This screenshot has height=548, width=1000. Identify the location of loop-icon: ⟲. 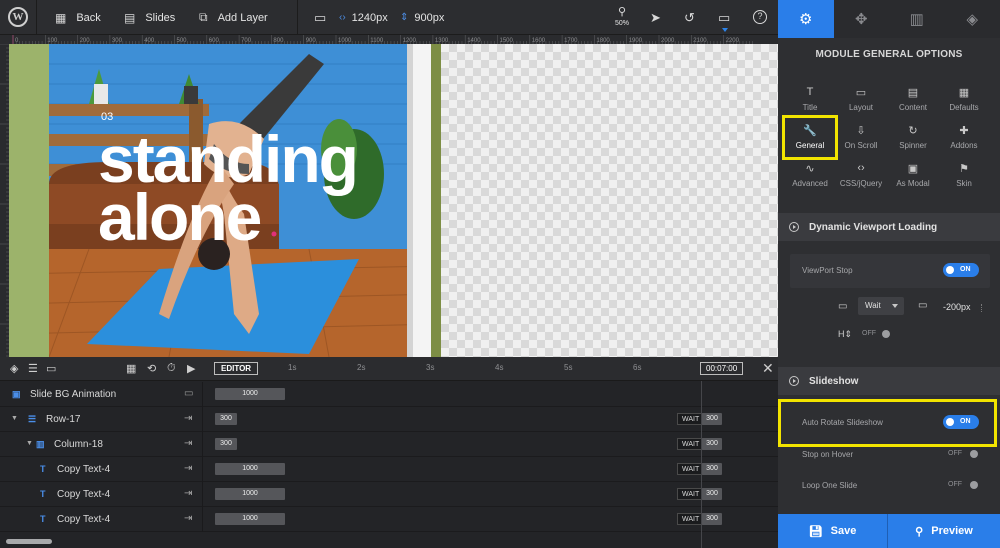
(151, 368).